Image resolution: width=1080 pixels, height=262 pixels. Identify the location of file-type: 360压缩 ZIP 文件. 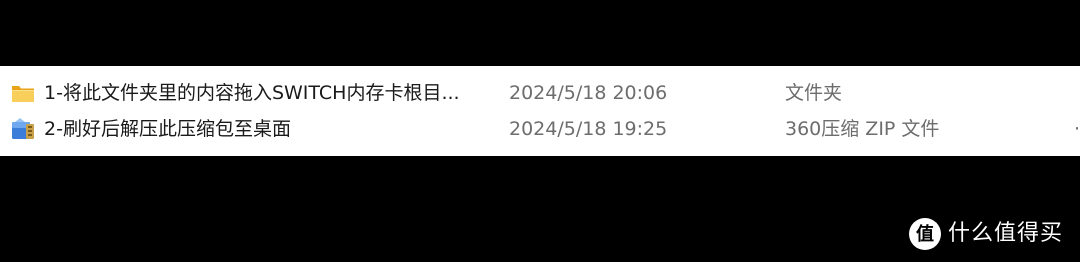
(862, 129).